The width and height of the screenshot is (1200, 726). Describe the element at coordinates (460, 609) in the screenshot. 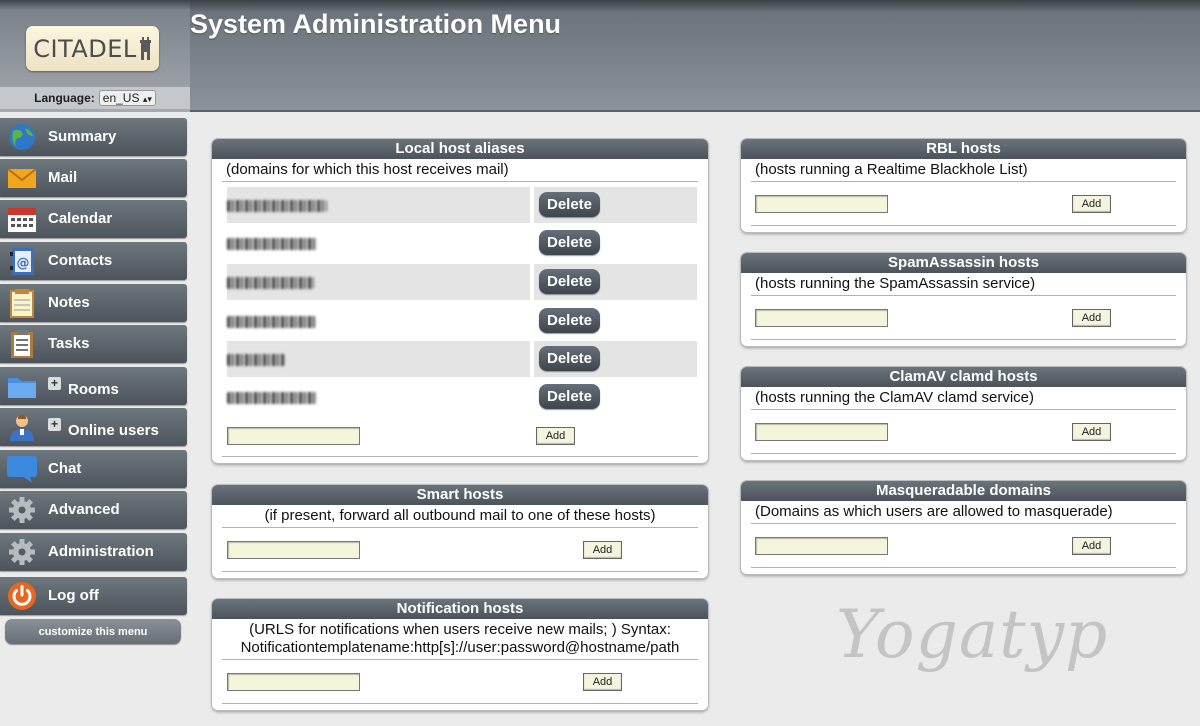

I see `panel-title: Notification hosts` at that location.